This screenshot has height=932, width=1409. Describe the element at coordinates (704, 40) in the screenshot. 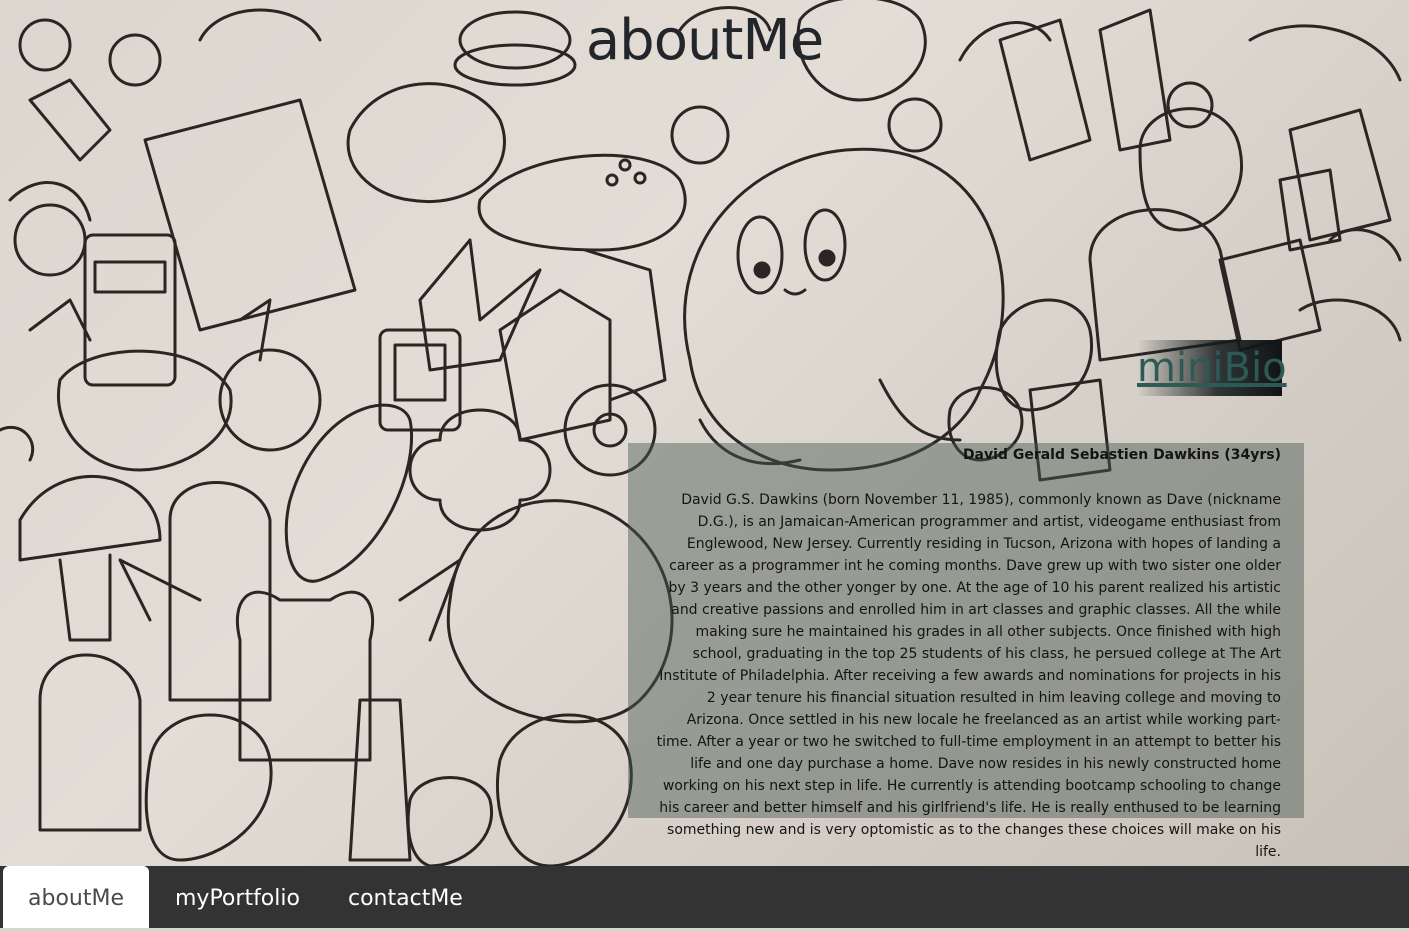

I see `page-title: aboutMe` at that location.